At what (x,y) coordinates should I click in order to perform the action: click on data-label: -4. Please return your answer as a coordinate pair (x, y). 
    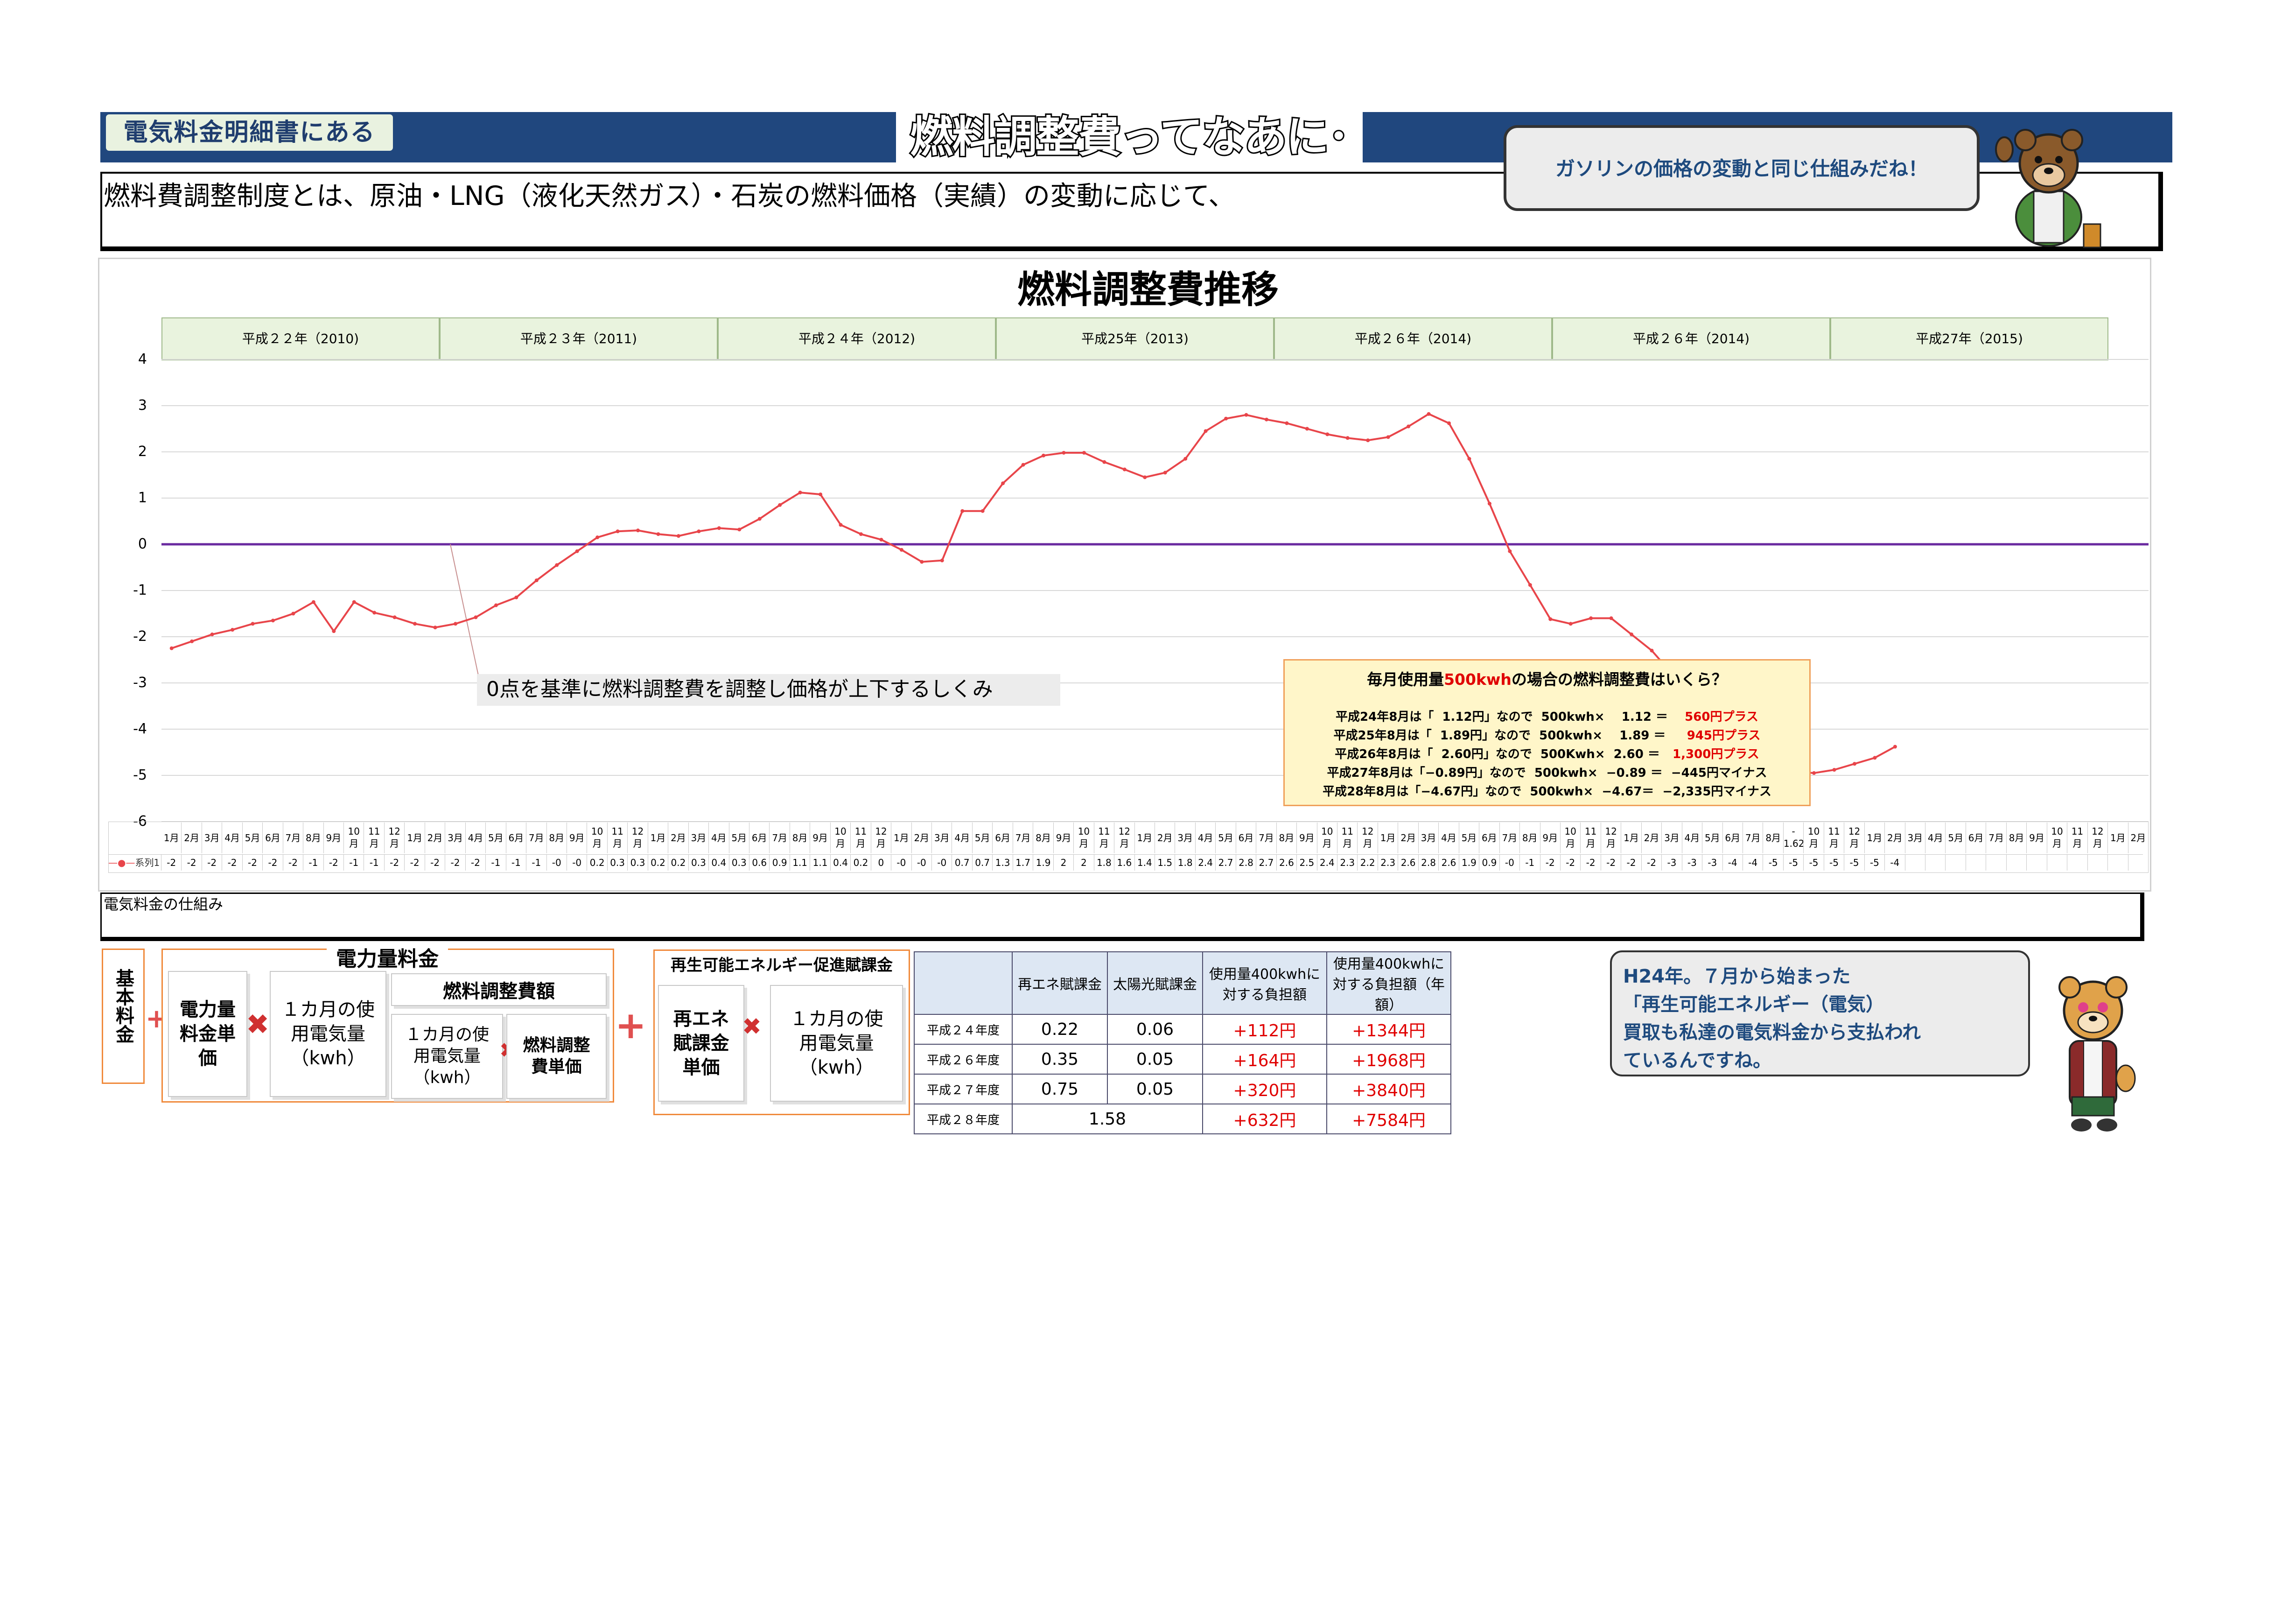
    Looking at the image, I should click on (1895, 863).